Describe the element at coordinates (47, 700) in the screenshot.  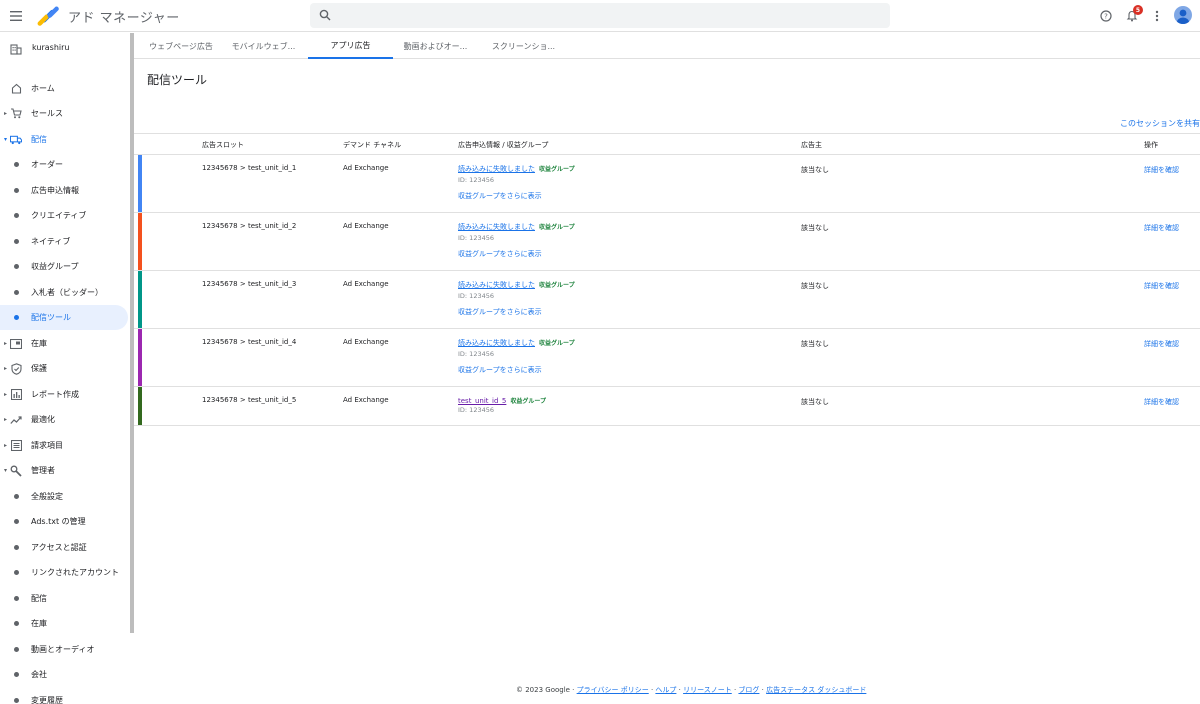
I see `sidebar-item-label: 変更履歴` at that location.